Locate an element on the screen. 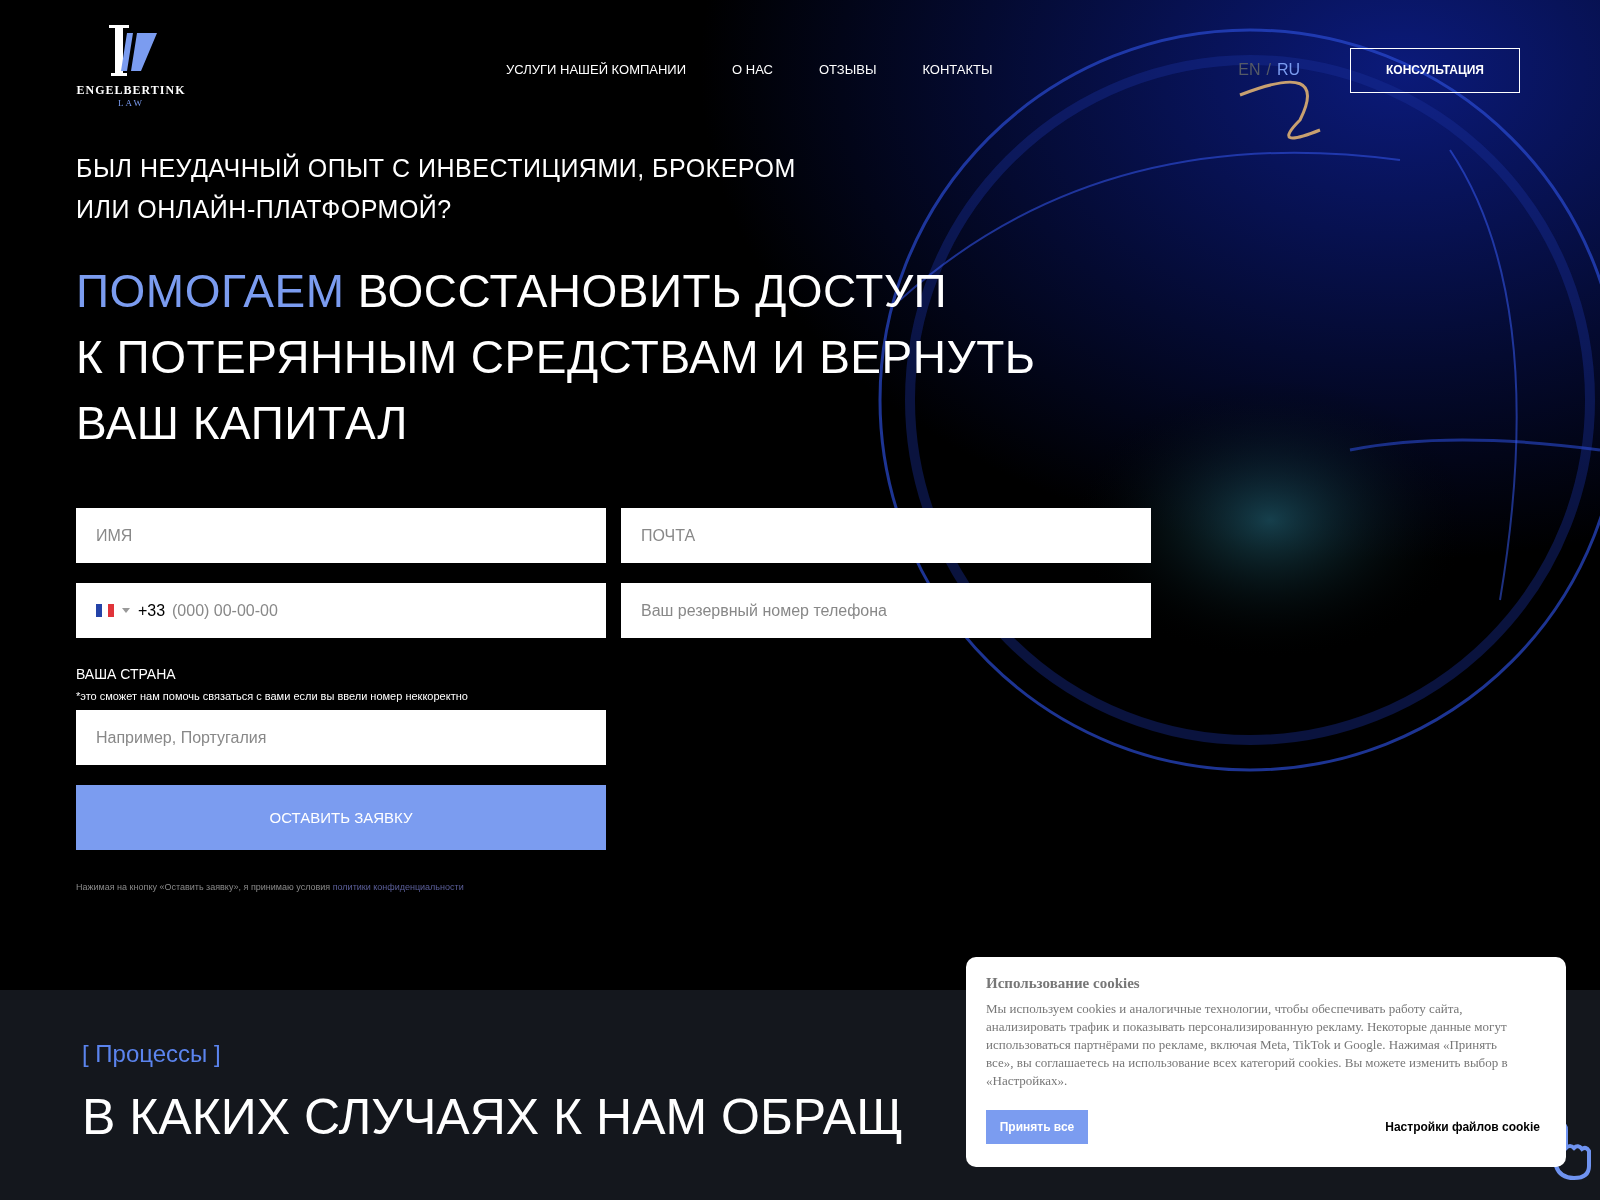 This screenshot has height=1200, width=1600. email-field: ПОЧТА is located at coordinates (886, 535).